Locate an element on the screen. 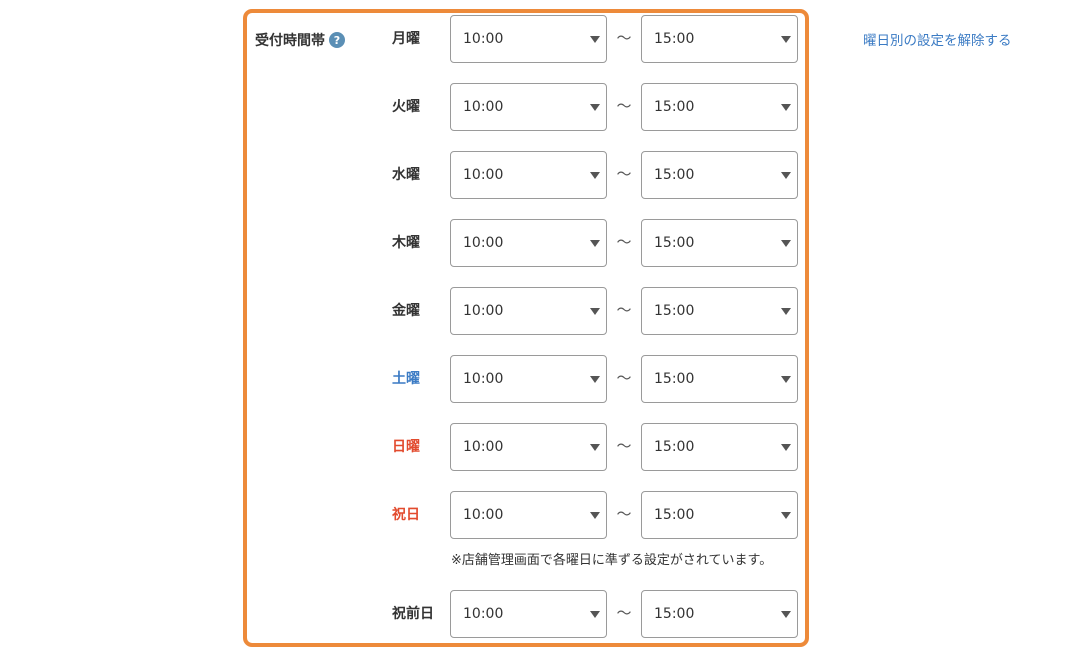 The height and width of the screenshot is (650, 1080). day-row-tuesday: 火曜 10:00 〜 15:00 is located at coordinates (596, 107).